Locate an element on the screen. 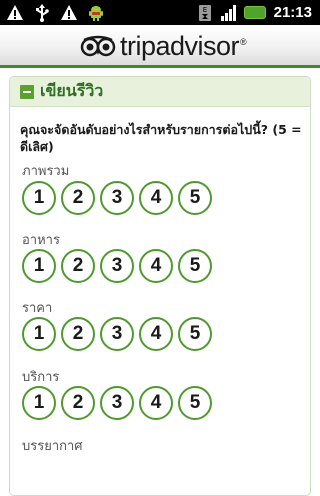  system-icons: E 21:13 is located at coordinates (254, 12).